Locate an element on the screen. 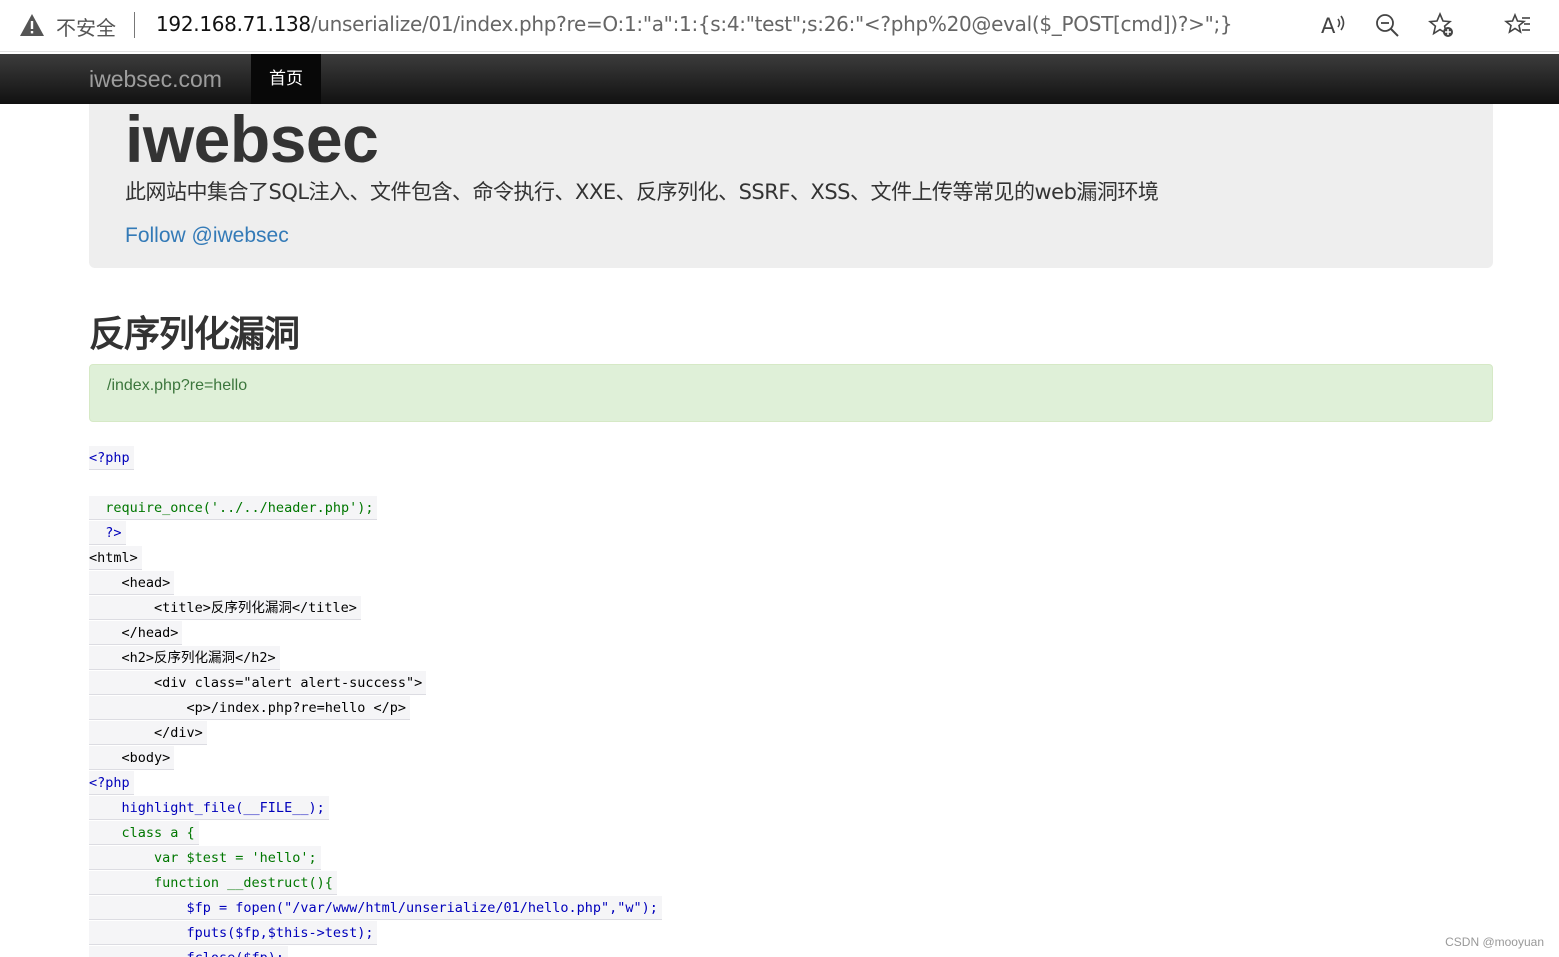 The image size is (1559, 957). code-line: ?> is located at coordinates (107, 533).